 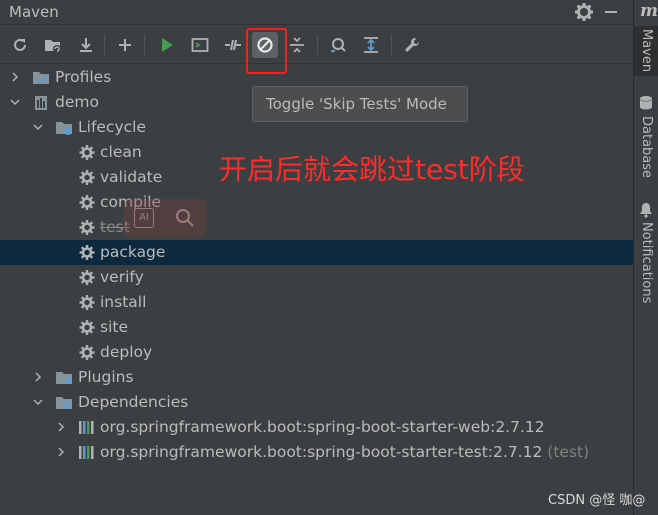 I want to click on tree-label: Lifecycle, so click(x=112, y=127).